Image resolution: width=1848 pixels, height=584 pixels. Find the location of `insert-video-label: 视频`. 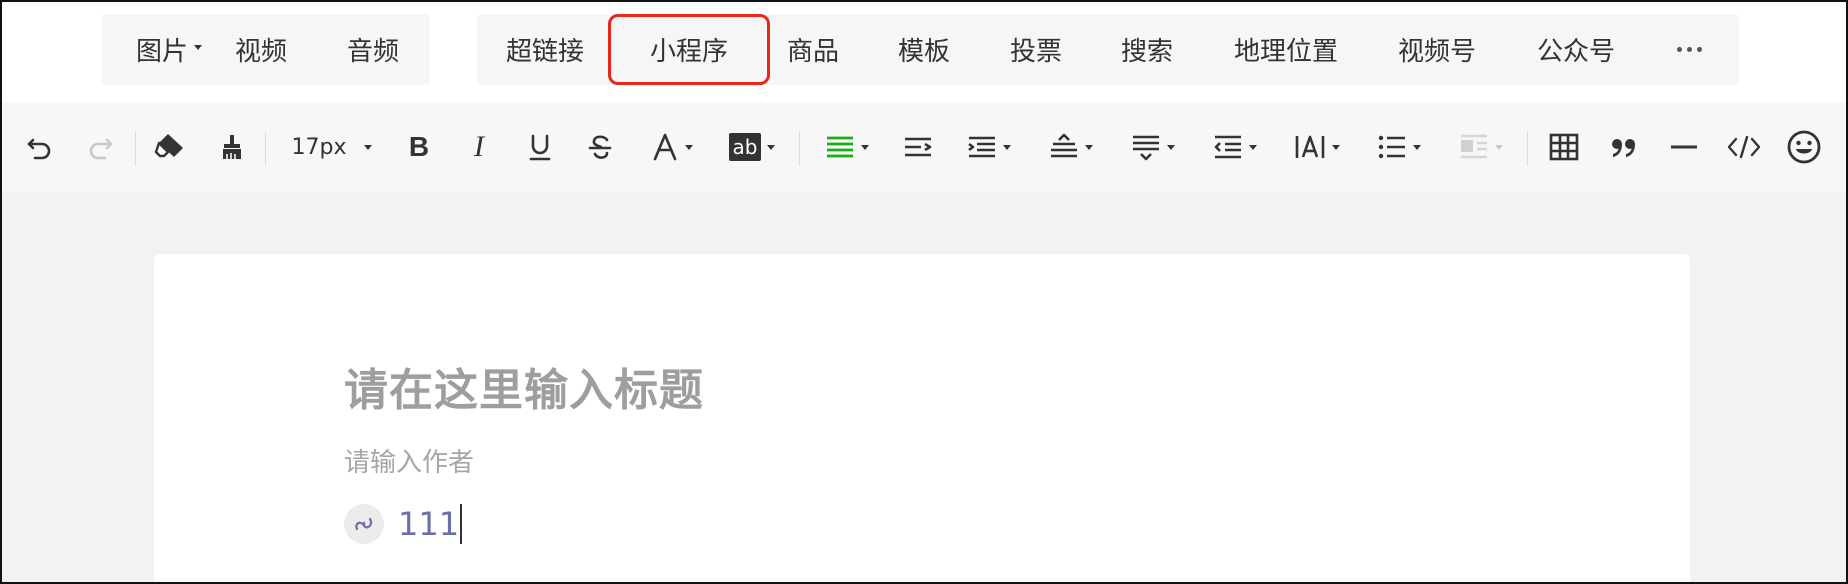

insert-video-label: 视频 is located at coordinates (260, 52).